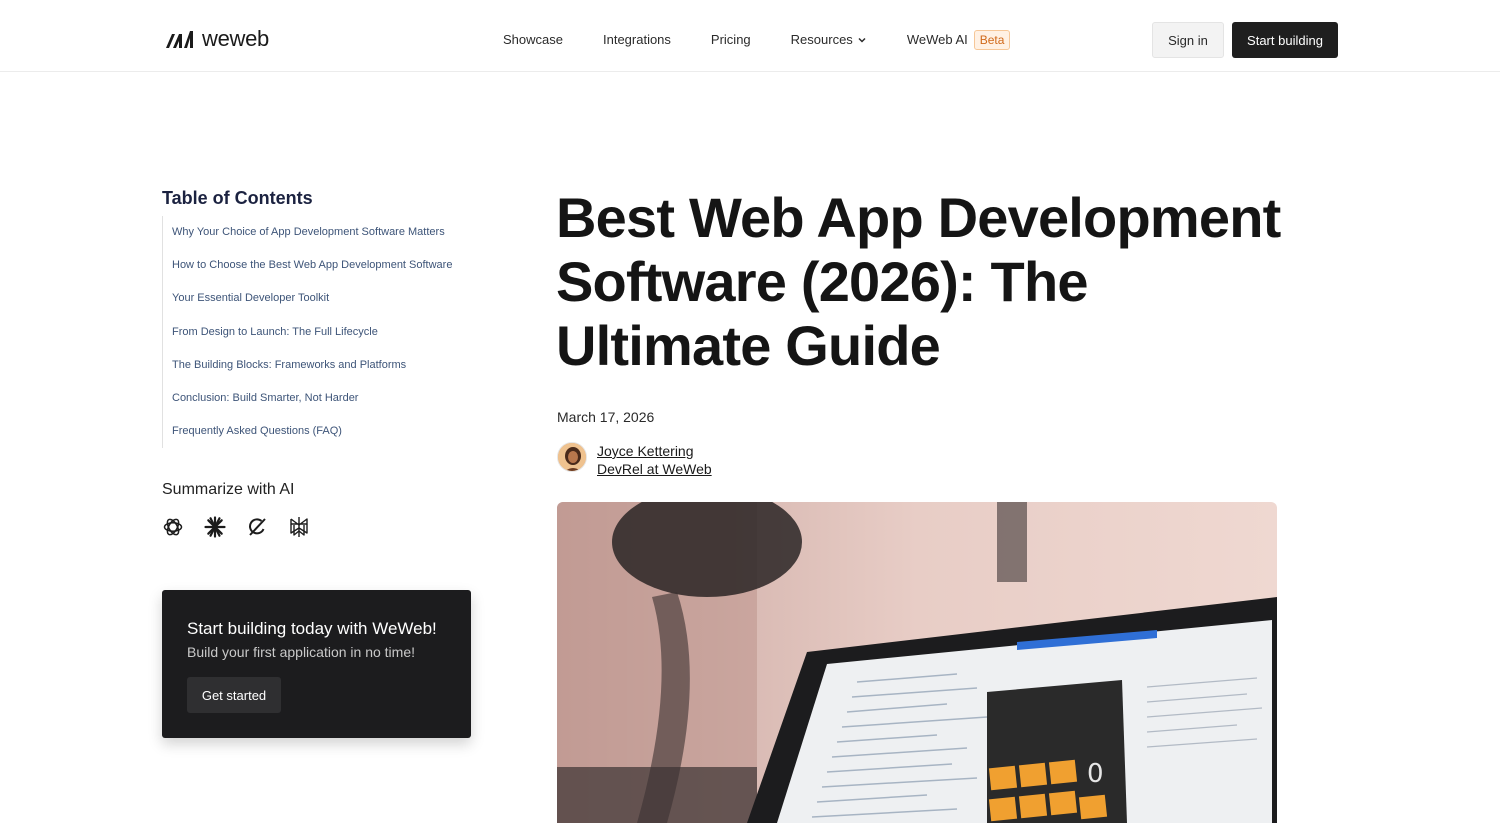  Describe the element at coordinates (322, 431) in the screenshot. I see `toc-item: Frequently Asked Questions (FAQ)` at that location.